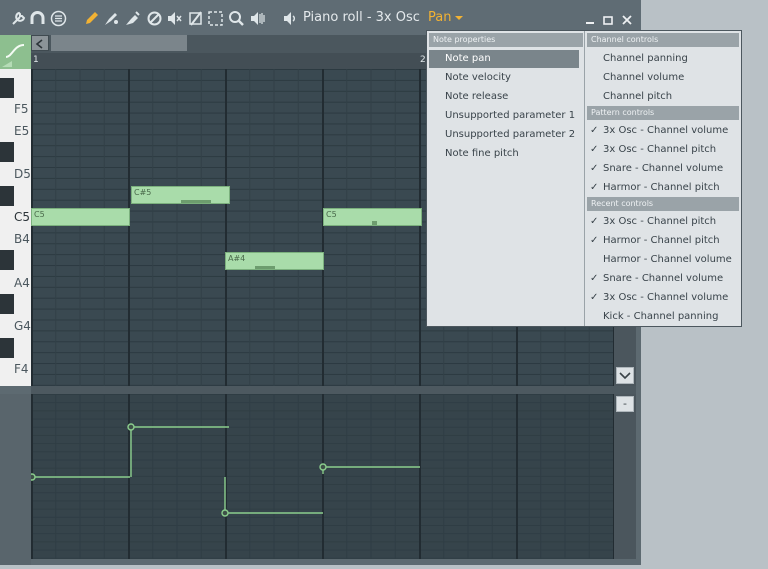 Image resolution: width=768 pixels, height=569 pixels. I want to click on note-label: A#4, so click(237, 258).